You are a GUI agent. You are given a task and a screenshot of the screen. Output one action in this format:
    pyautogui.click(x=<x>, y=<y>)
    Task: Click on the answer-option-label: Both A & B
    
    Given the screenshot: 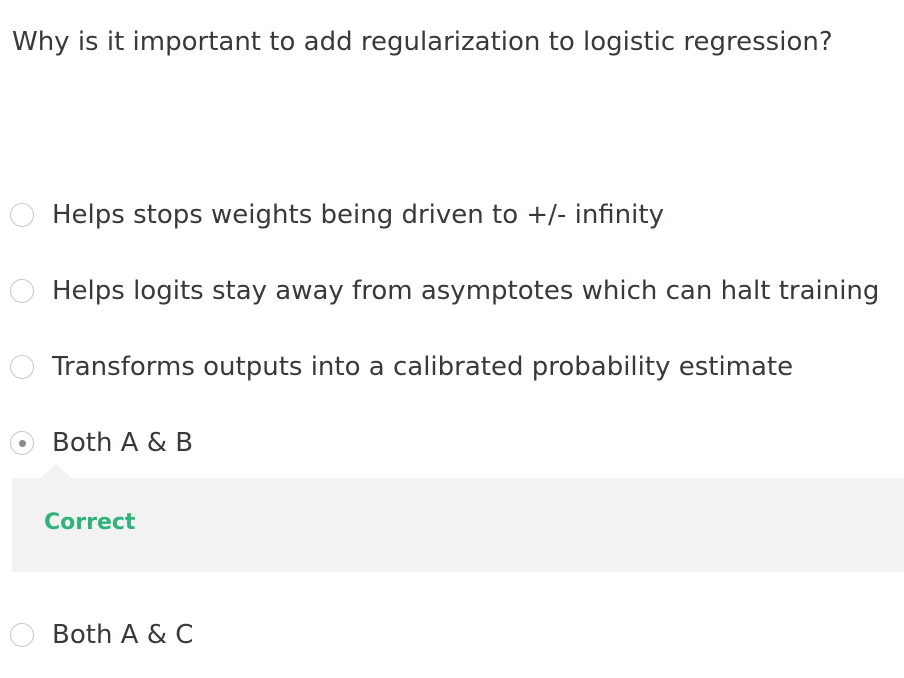 What is the action you would take?
    pyautogui.click(x=123, y=443)
    